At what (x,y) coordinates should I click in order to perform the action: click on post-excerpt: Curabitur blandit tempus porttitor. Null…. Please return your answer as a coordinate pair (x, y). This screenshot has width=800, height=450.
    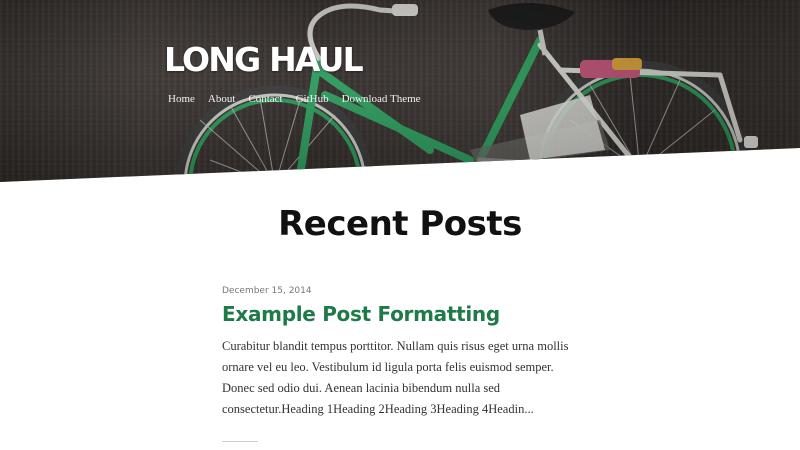
    Looking at the image, I should click on (395, 377).